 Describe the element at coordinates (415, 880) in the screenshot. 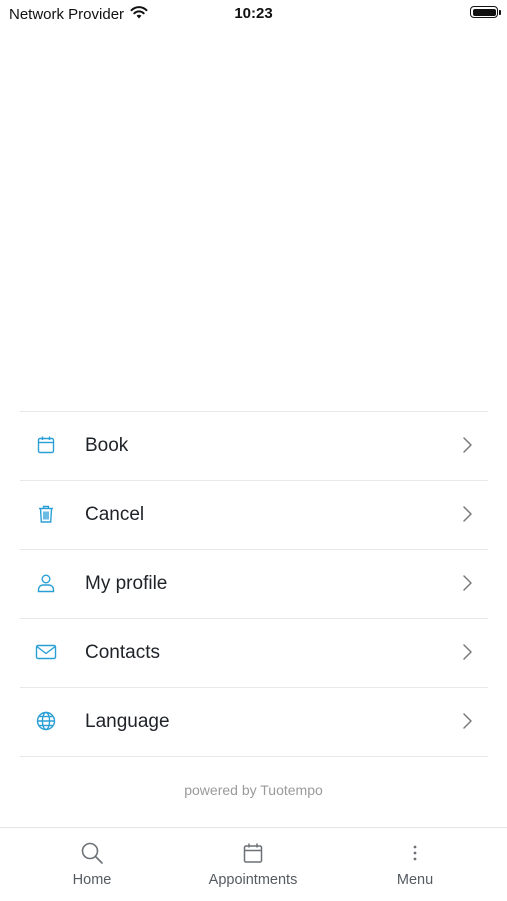

I see `tab-label: Menu` at that location.